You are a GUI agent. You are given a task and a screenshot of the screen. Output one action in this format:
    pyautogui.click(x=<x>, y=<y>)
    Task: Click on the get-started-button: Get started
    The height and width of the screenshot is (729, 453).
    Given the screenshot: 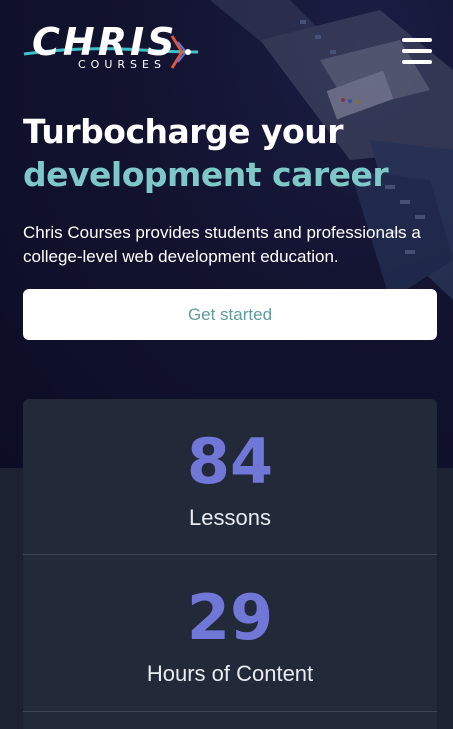 What is the action you would take?
    pyautogui.click(x=230, y=314)
    